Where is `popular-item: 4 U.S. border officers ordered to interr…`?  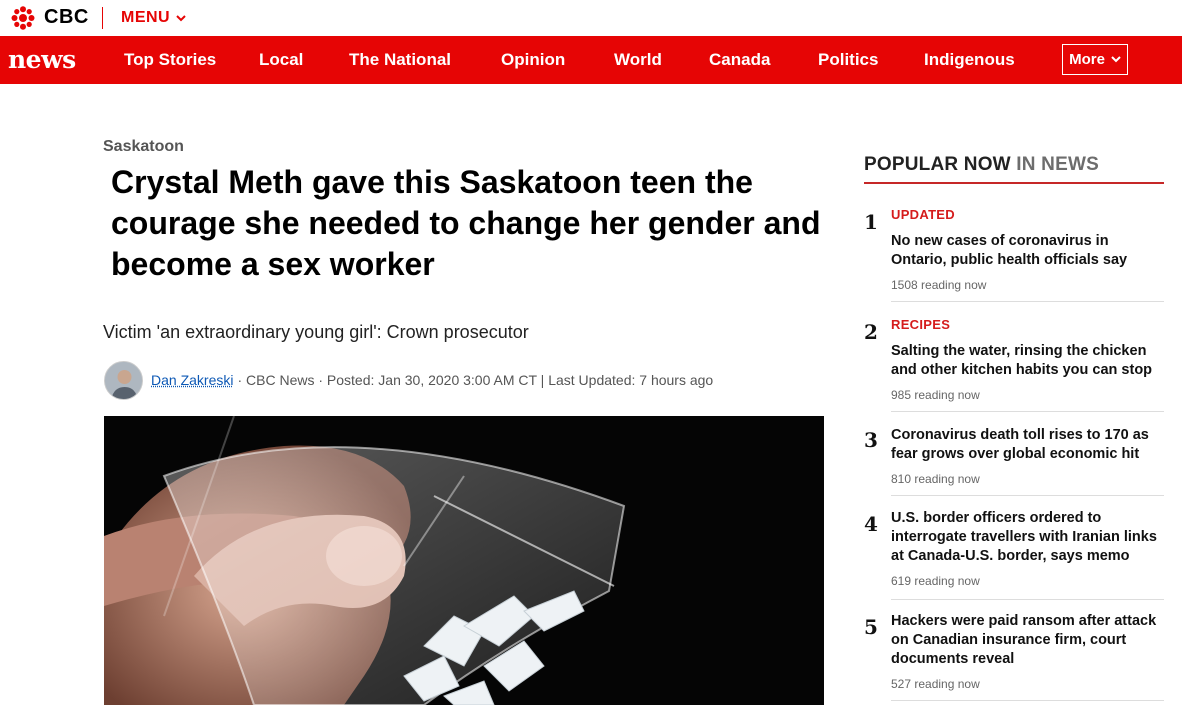
popular-item: 4 U.S. border officers ordered to interr… is located at coordinates (1014, 553).